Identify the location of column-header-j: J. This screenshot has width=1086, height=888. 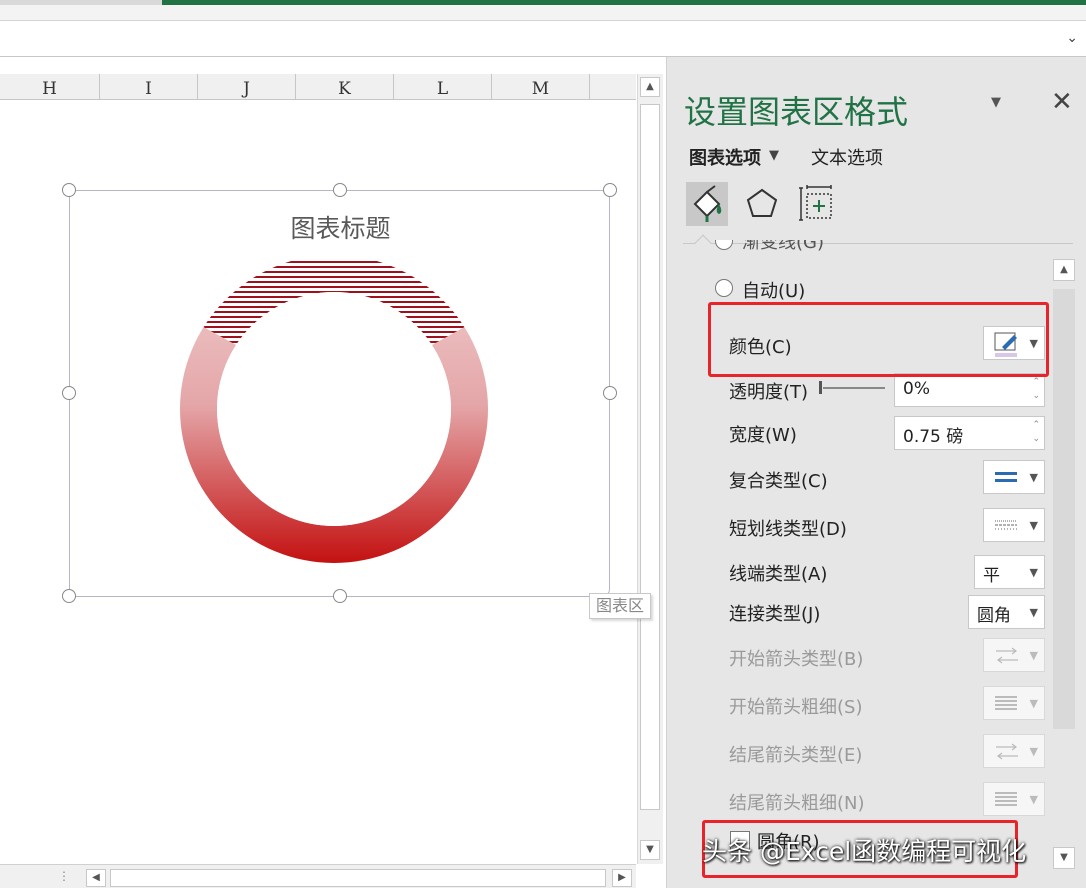
(247, 87).